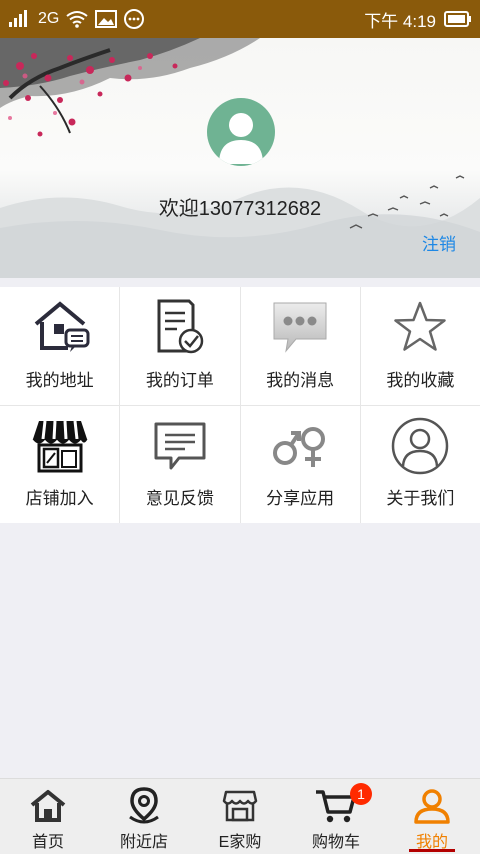  I want to click on signal-icon, so click(20, 19).